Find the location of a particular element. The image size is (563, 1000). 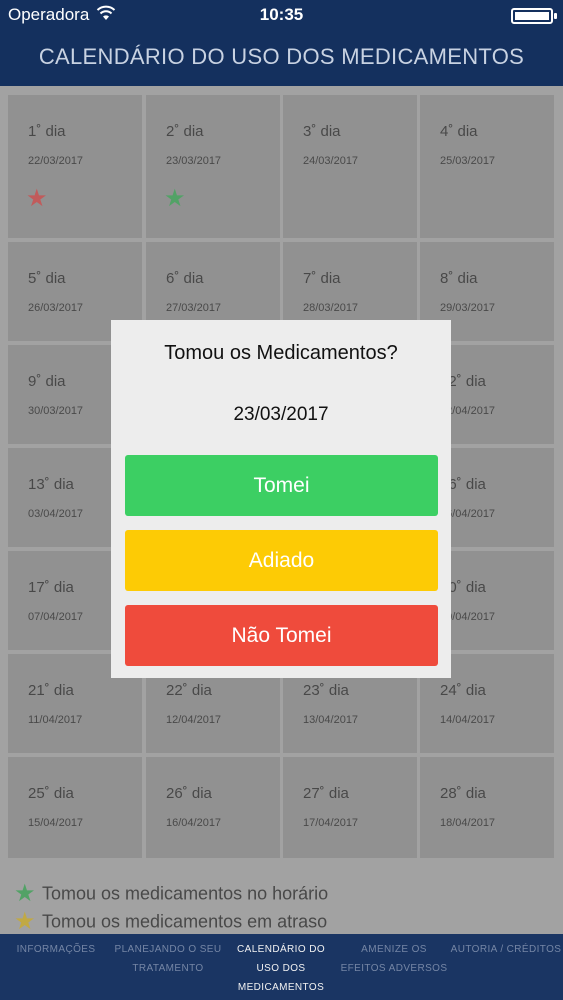

tab-label-line: CALENDÁRIO DO is located at coordinates (281, 949).